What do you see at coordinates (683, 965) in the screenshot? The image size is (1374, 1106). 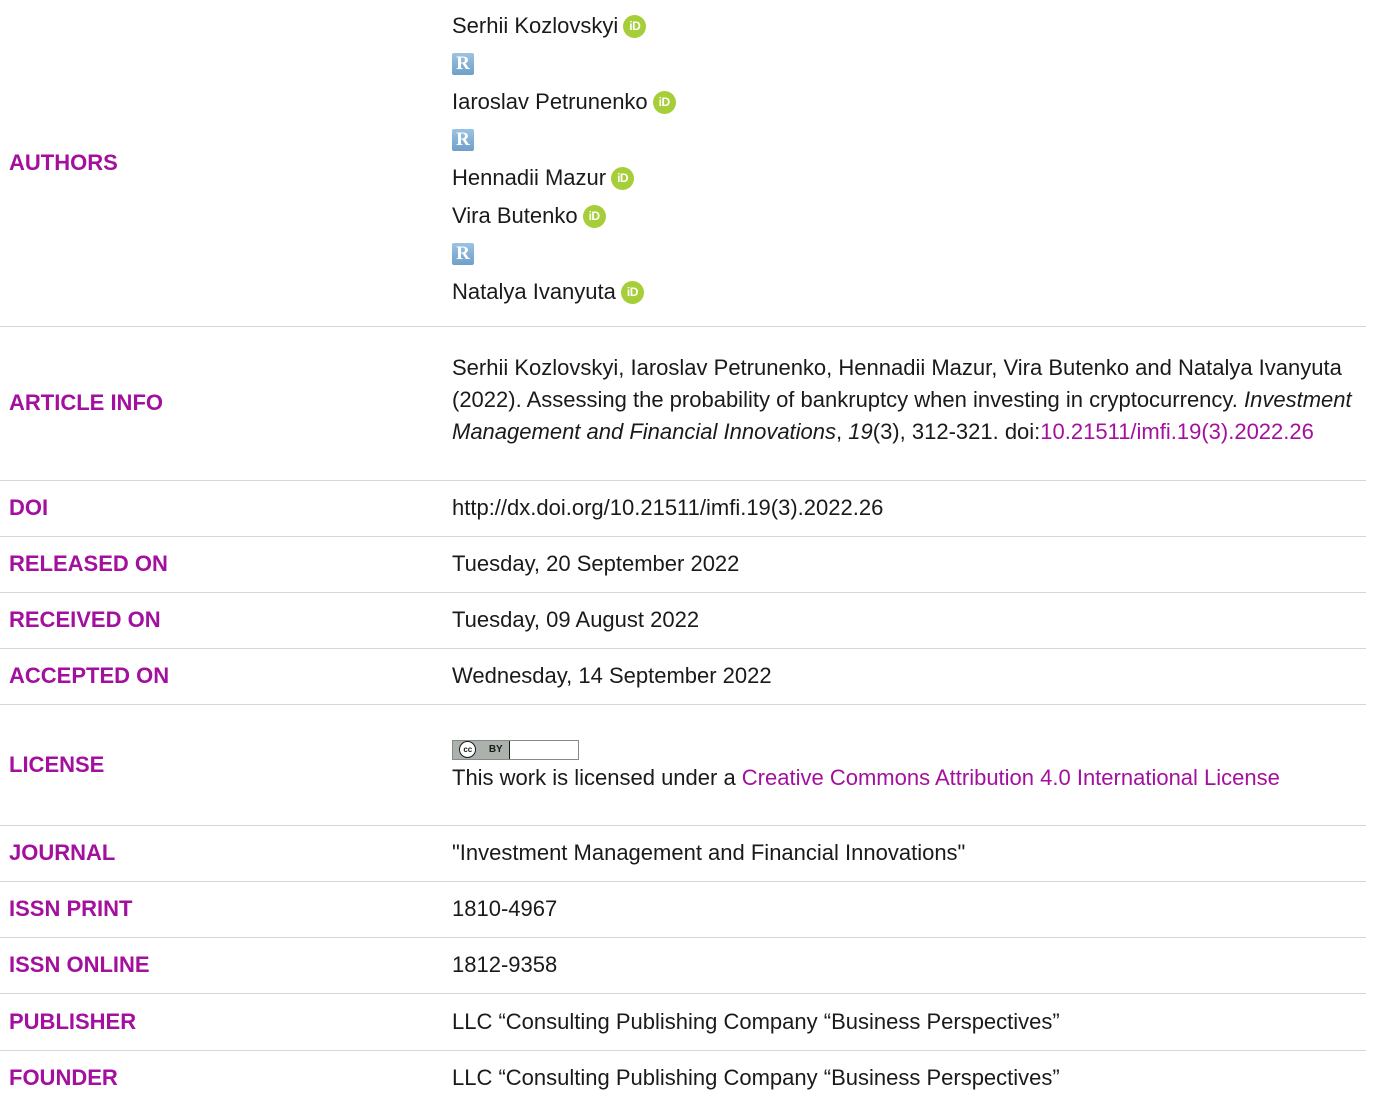 I see `row-issn-online: ISSN ONLINE 1812-9358` at bounding box center [683, 965].